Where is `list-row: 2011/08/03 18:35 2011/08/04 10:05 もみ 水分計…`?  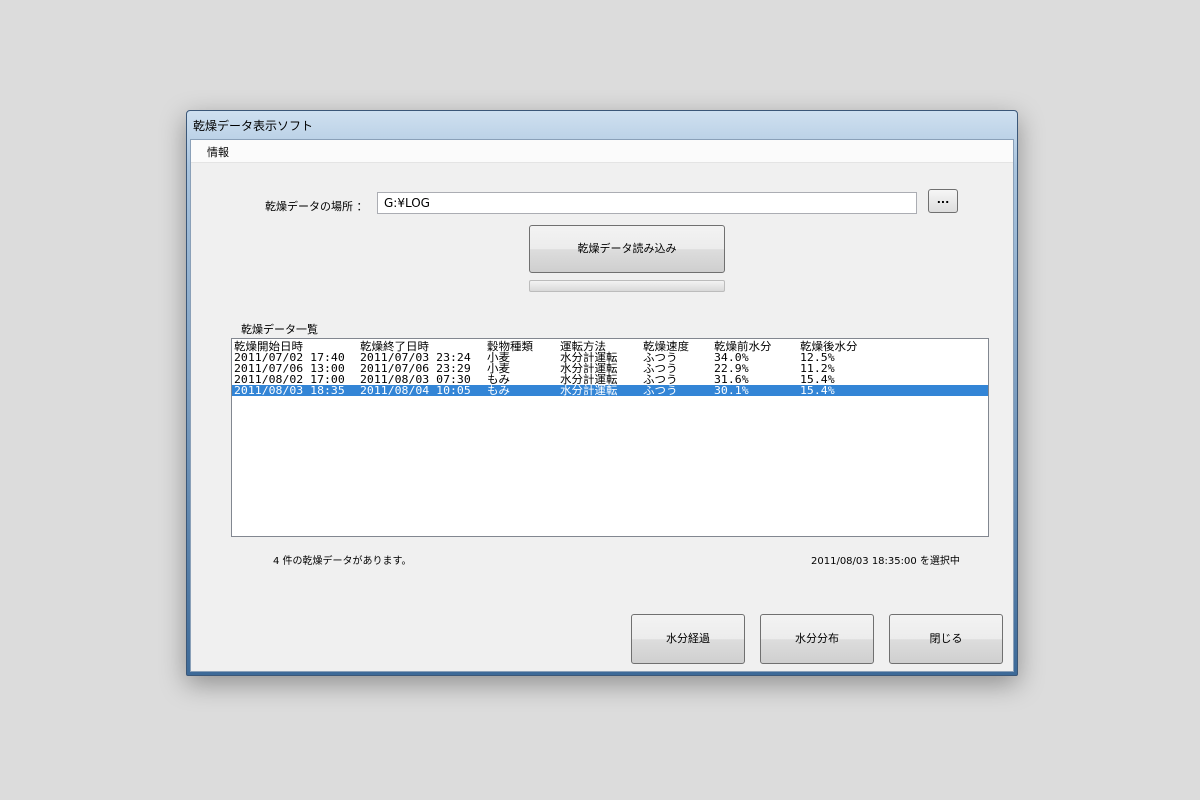
list-row: 2011/08/03 18:35 2011/08/04 10:05 もみ 水分計… is located at coordinates (610, 390).